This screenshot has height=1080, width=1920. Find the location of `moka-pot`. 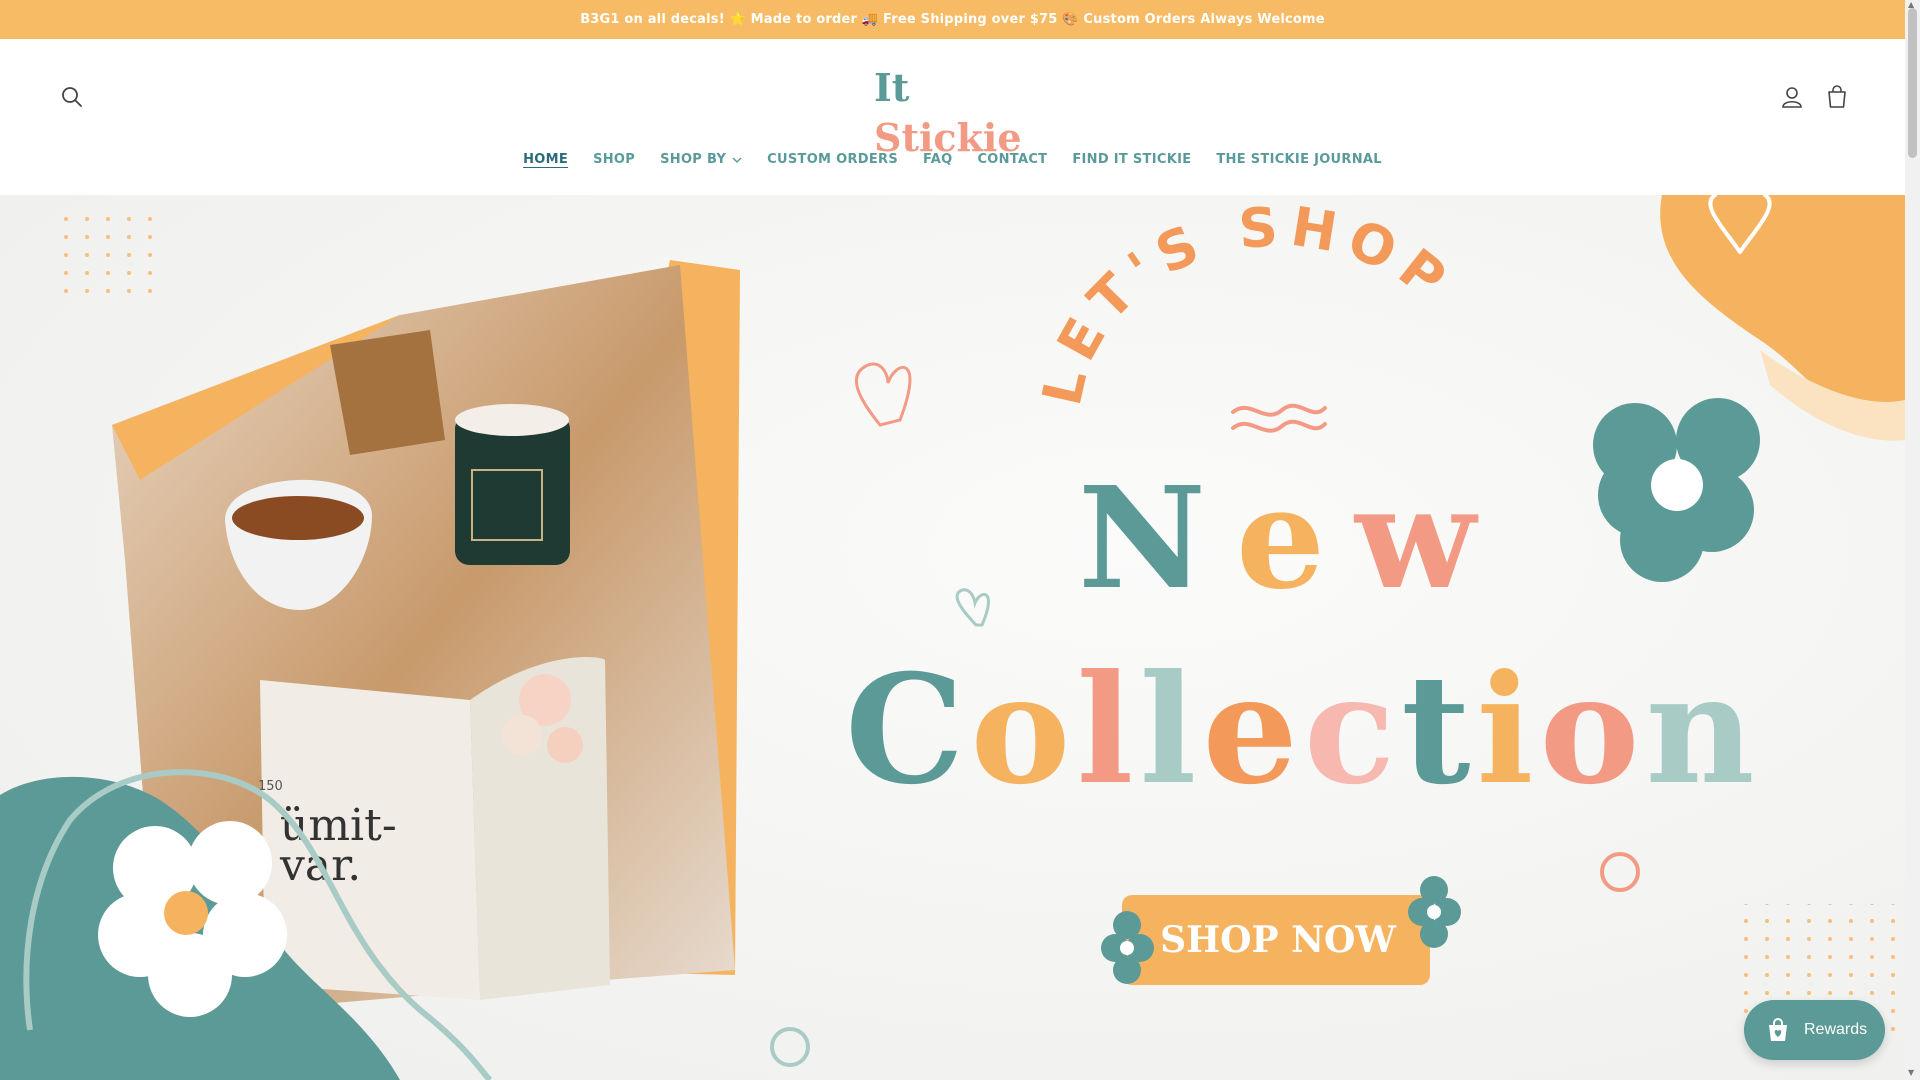

moka-pot is located at coordinates (387, 392).